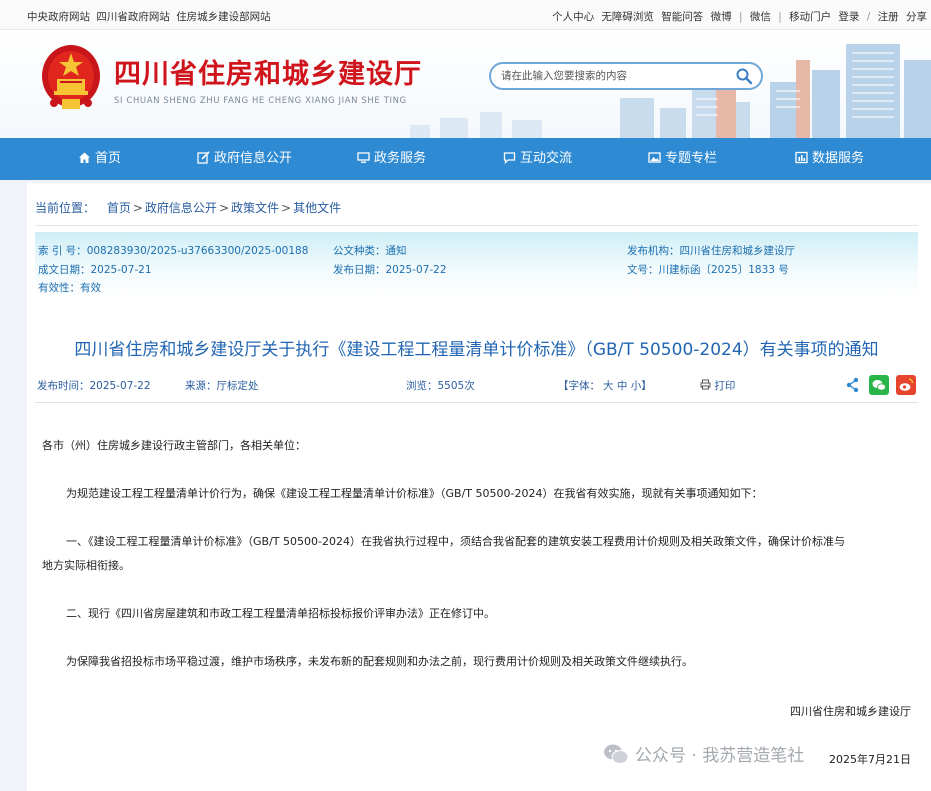 The image size is (931, 791). I want to click on link-register: 注册, so click(888, 17).